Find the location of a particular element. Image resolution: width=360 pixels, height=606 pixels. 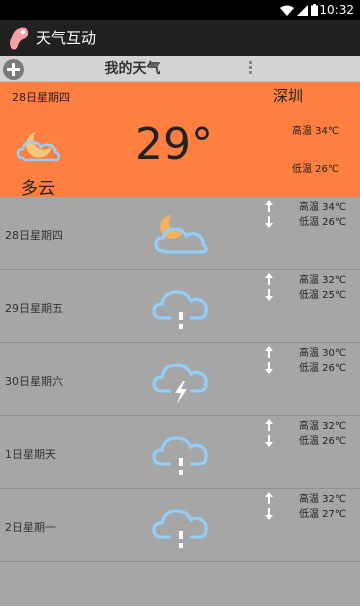

today-high: 高温 34℃ is located at coordinates (316, 131).